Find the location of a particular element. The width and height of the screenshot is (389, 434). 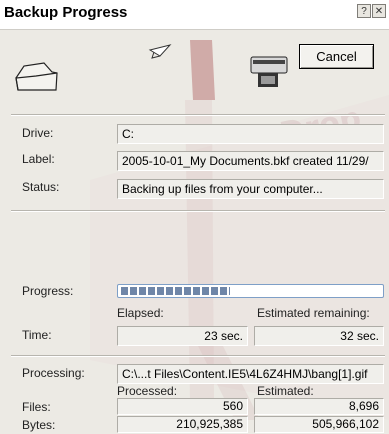

tape-drive-icon is located at coordinates (269, 71).